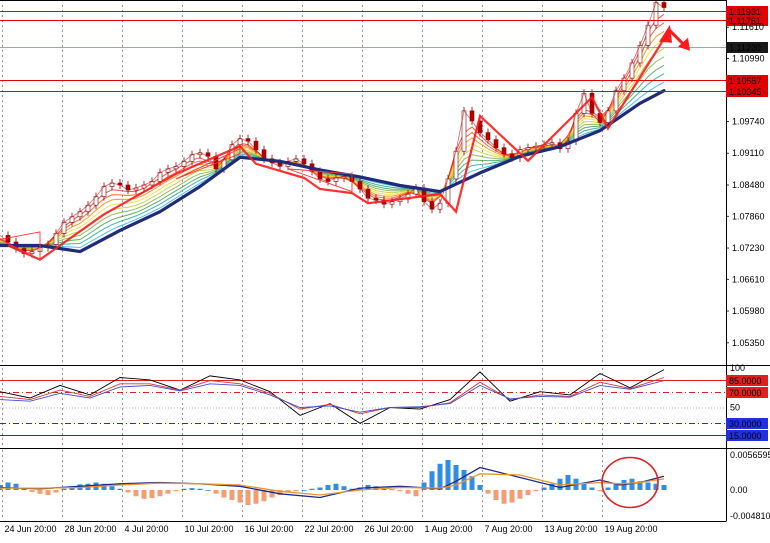  I want to click on x-tick-label: 26 Jul 20:00, so click(389, 529).